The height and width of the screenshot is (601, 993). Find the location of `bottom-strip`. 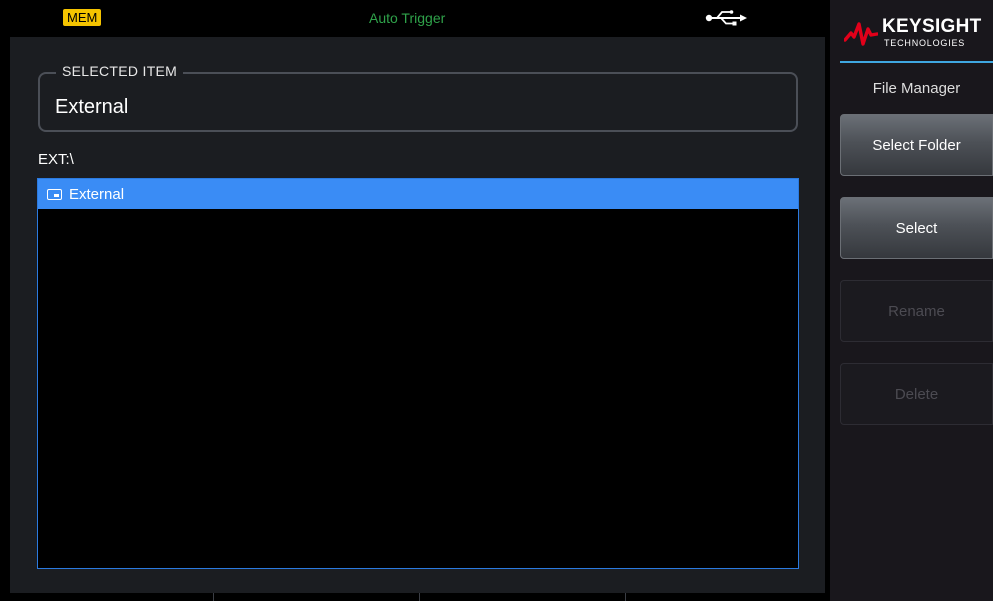

bottom-strip is located at coordinates (415, 597).